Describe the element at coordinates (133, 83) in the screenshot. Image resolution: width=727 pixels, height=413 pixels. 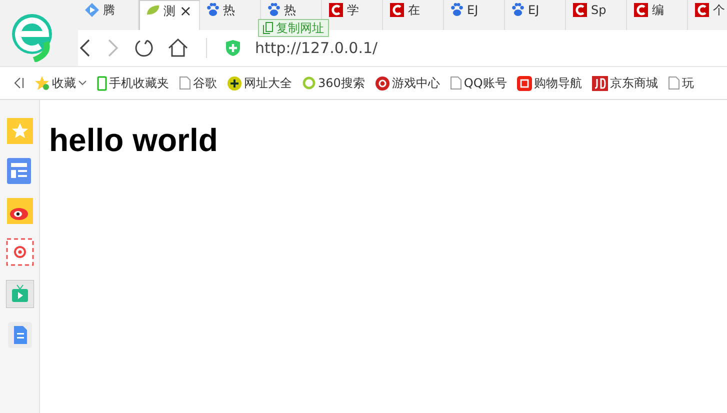
I see `bookmark-item: 手机收藏夹` at that location.